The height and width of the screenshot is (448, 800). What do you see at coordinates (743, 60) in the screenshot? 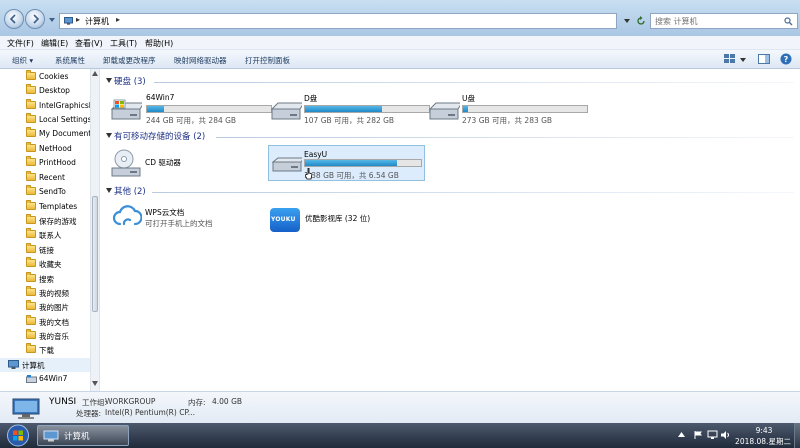
I see `view-options-dropdown-icon` at bounding box center [743, 60].